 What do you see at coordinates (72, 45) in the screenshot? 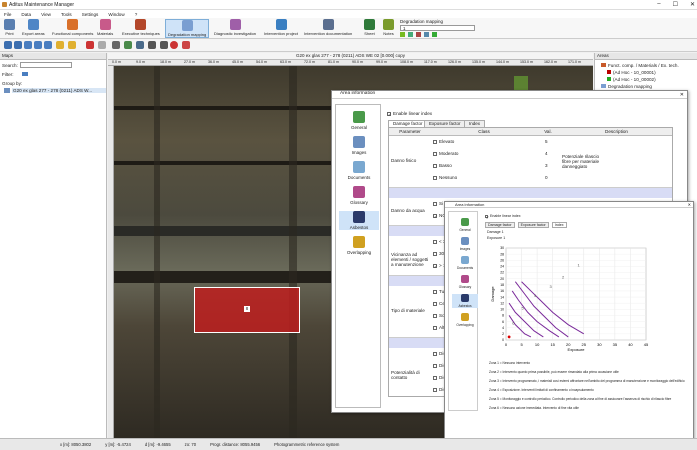
I see `layer-icon` at bounding box center [72, 45].